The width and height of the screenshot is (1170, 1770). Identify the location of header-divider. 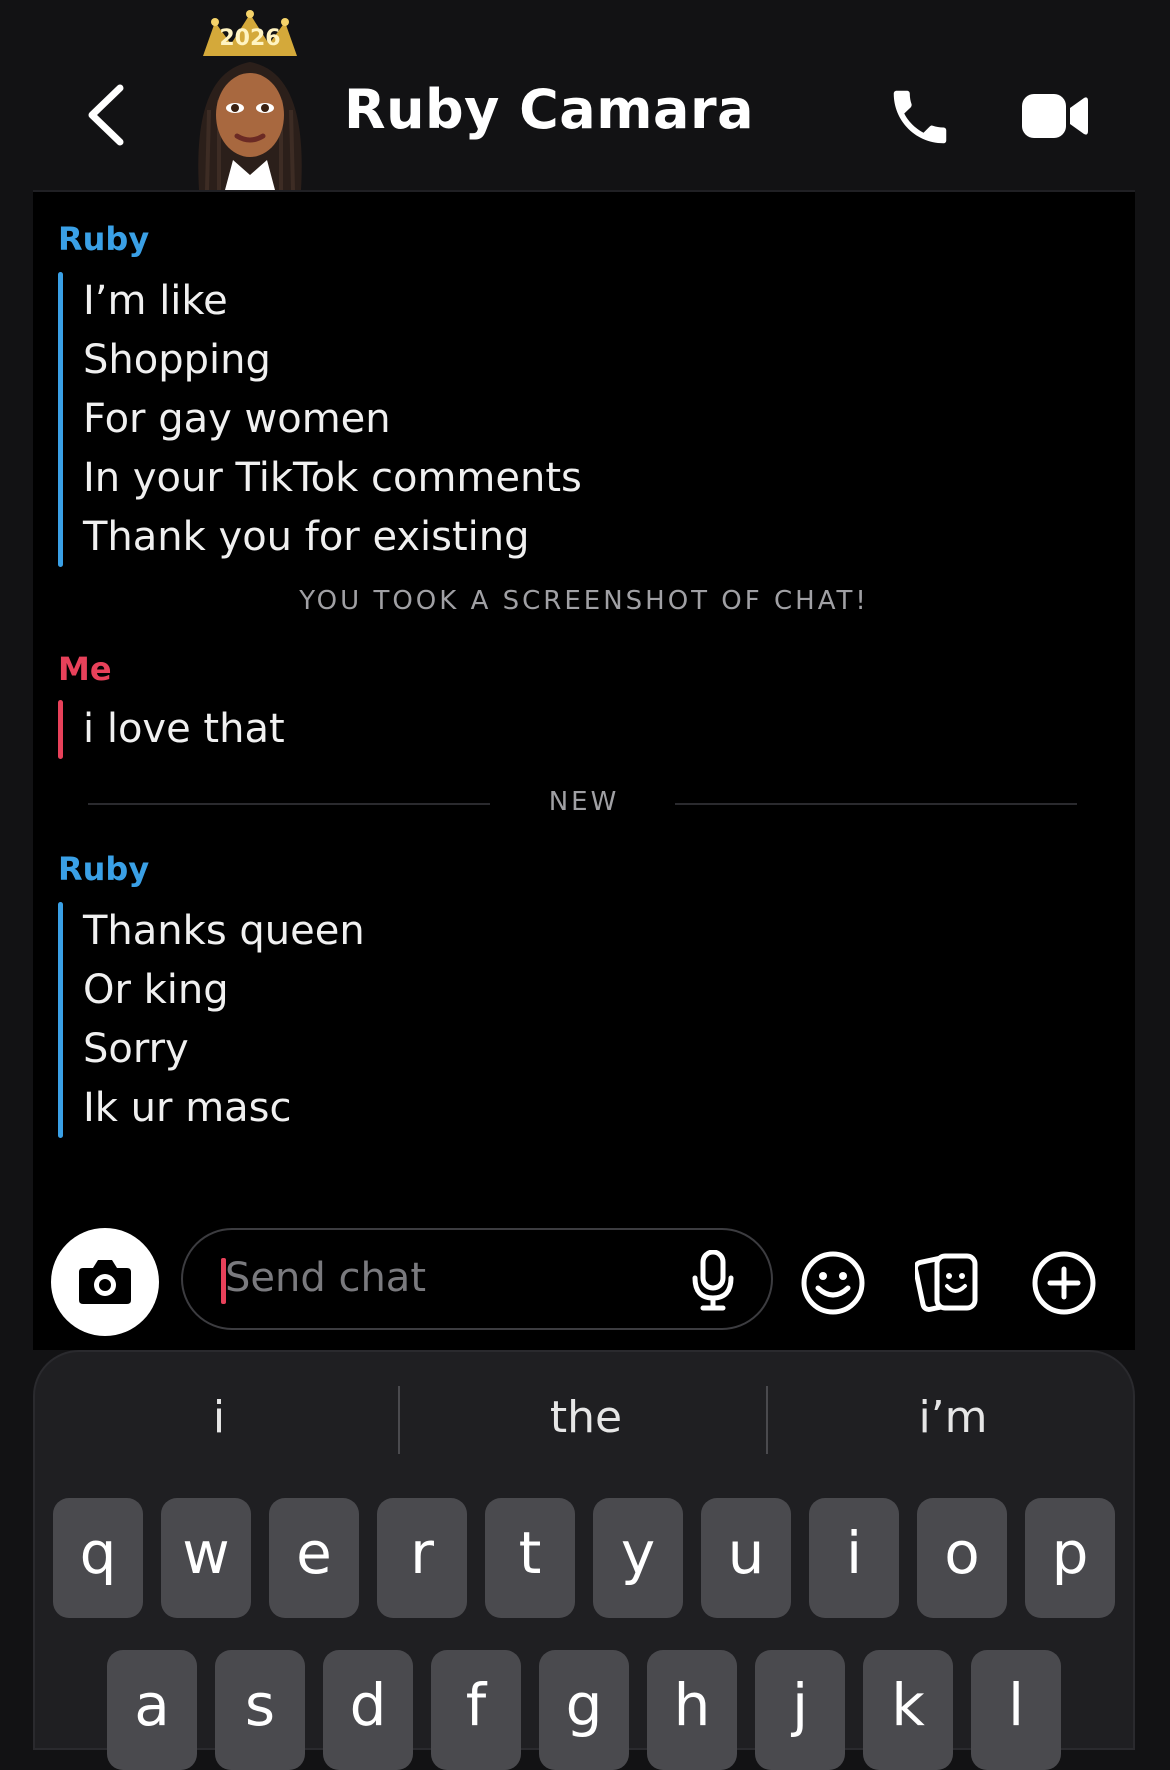
(584, 191).